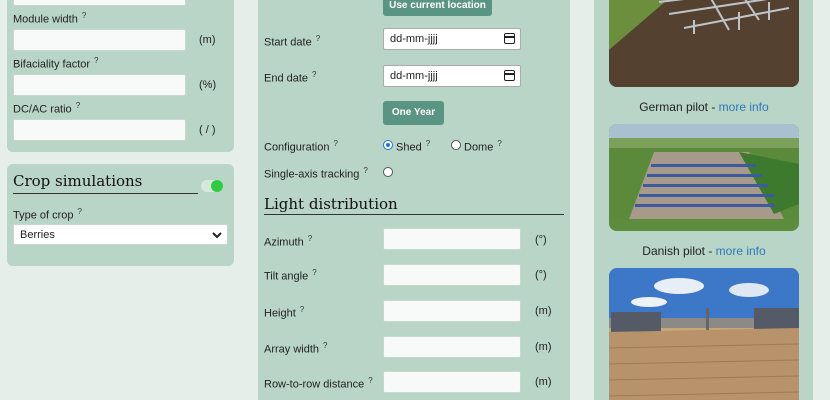  Describe the element at coordinates (120, 234) in the screenshot. I see `type-of-crop-select: Berries` at that location.